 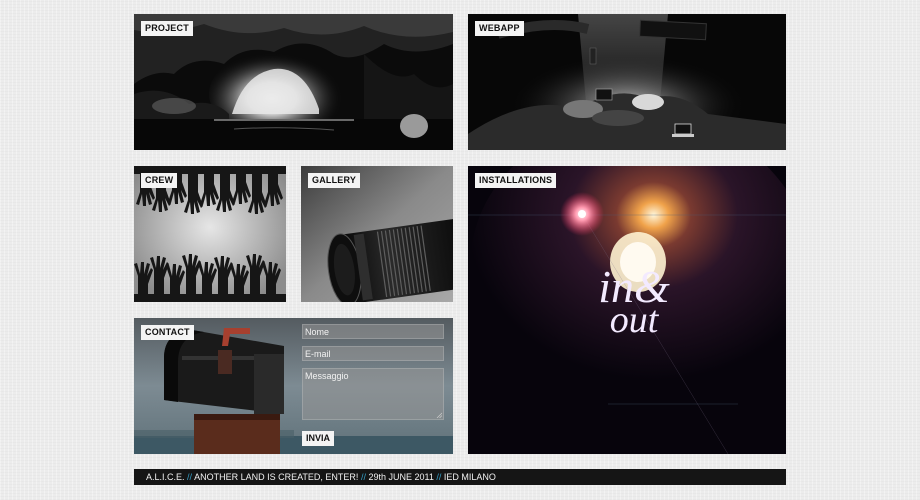 What do you see at coordinates (373, 394) in the screenshot?
I see `message-field` at bounding box center [373, 394].